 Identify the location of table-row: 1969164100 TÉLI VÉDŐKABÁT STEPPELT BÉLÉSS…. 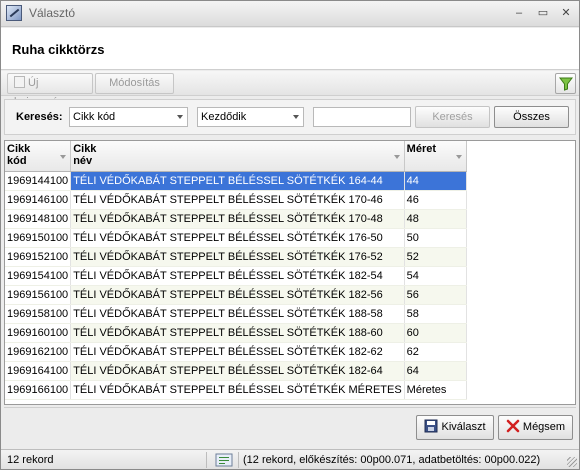
(236, 371).